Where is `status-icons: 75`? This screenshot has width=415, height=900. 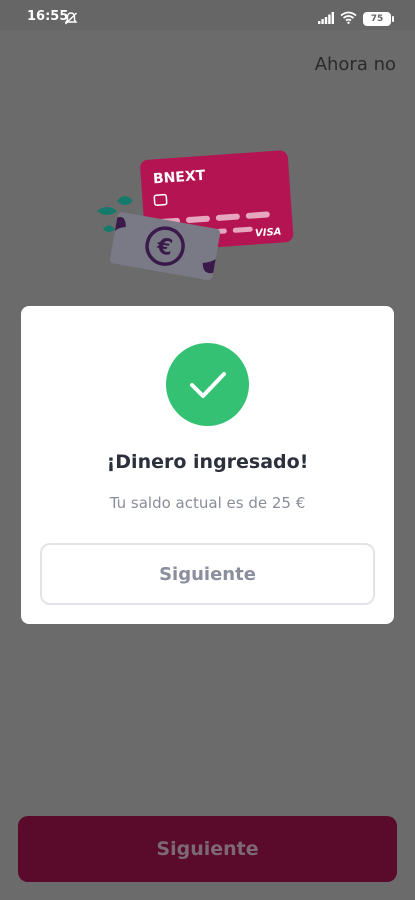 status-icons: 75 is located at coordinates (356, 18).